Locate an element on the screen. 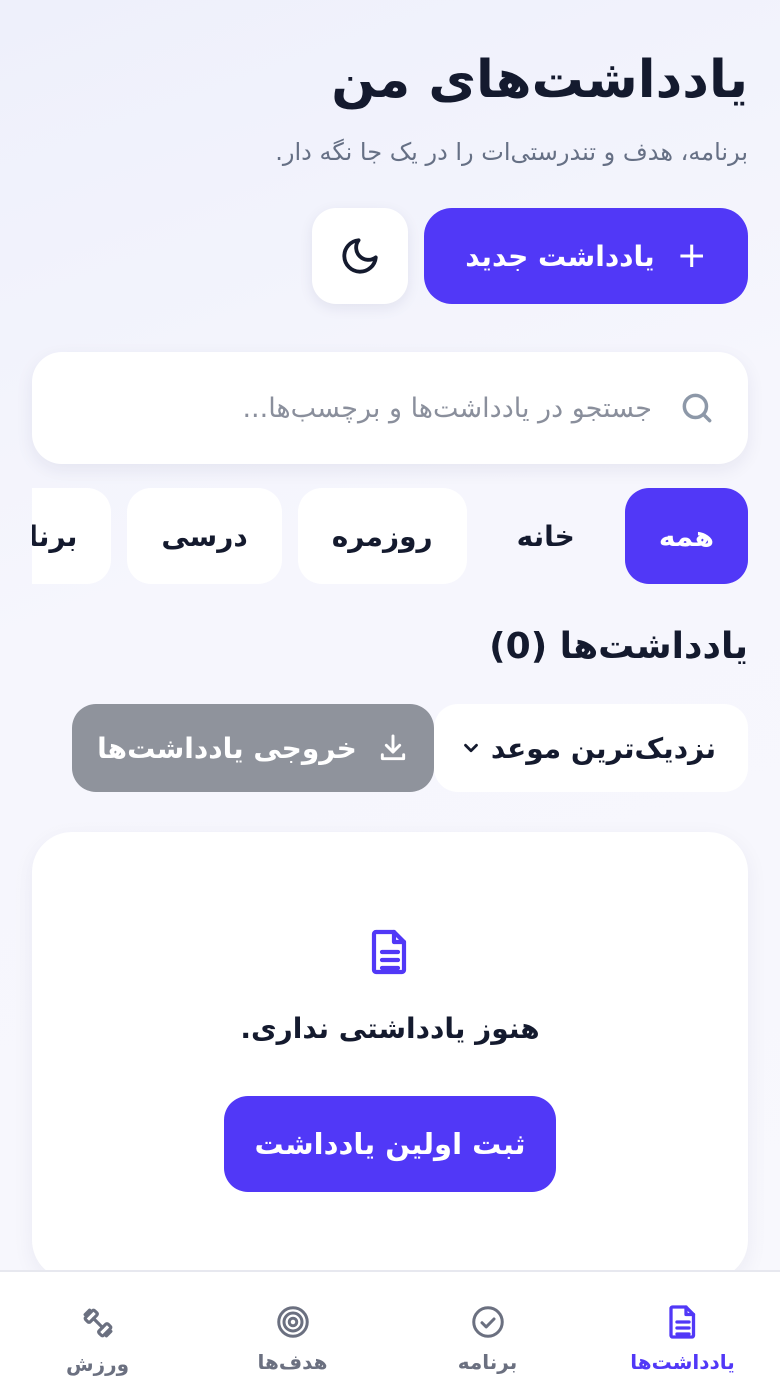 The image size is (780, 1400). header-actions: + یادداشت جدید is located at coordinates (530, 256).